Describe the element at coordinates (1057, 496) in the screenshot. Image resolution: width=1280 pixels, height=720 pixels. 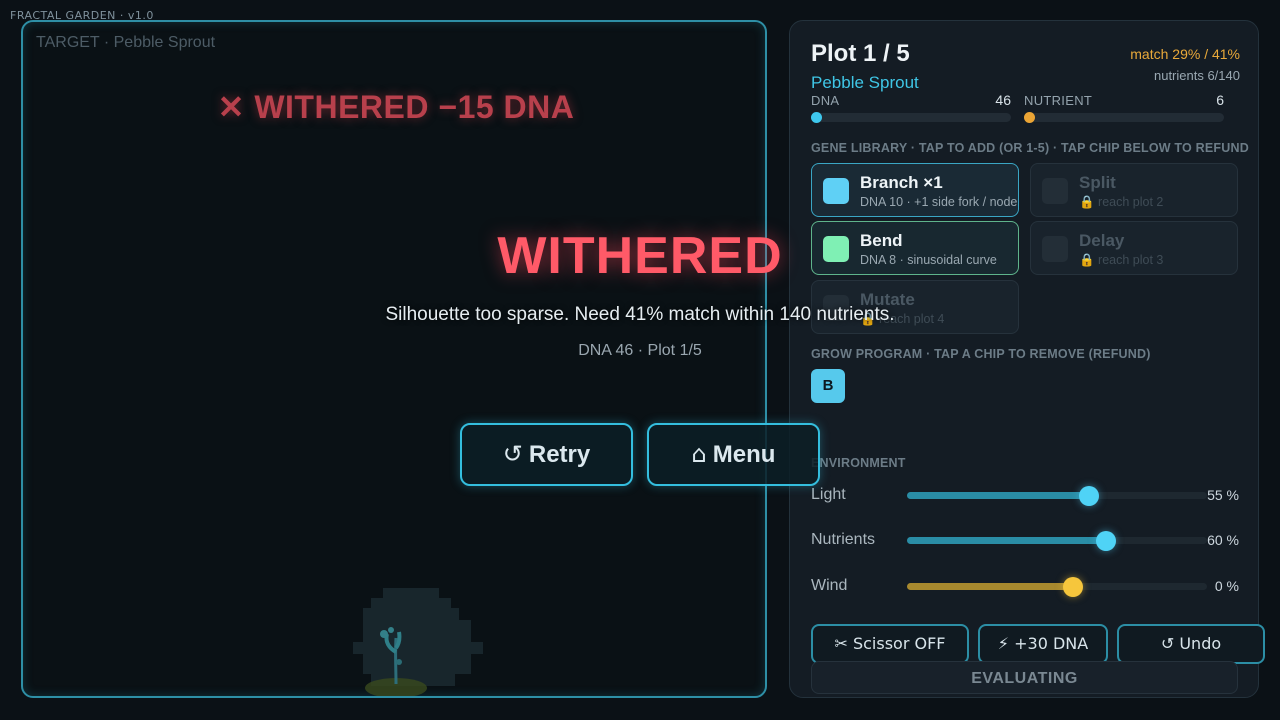
I see `env-light-slider` at that location.